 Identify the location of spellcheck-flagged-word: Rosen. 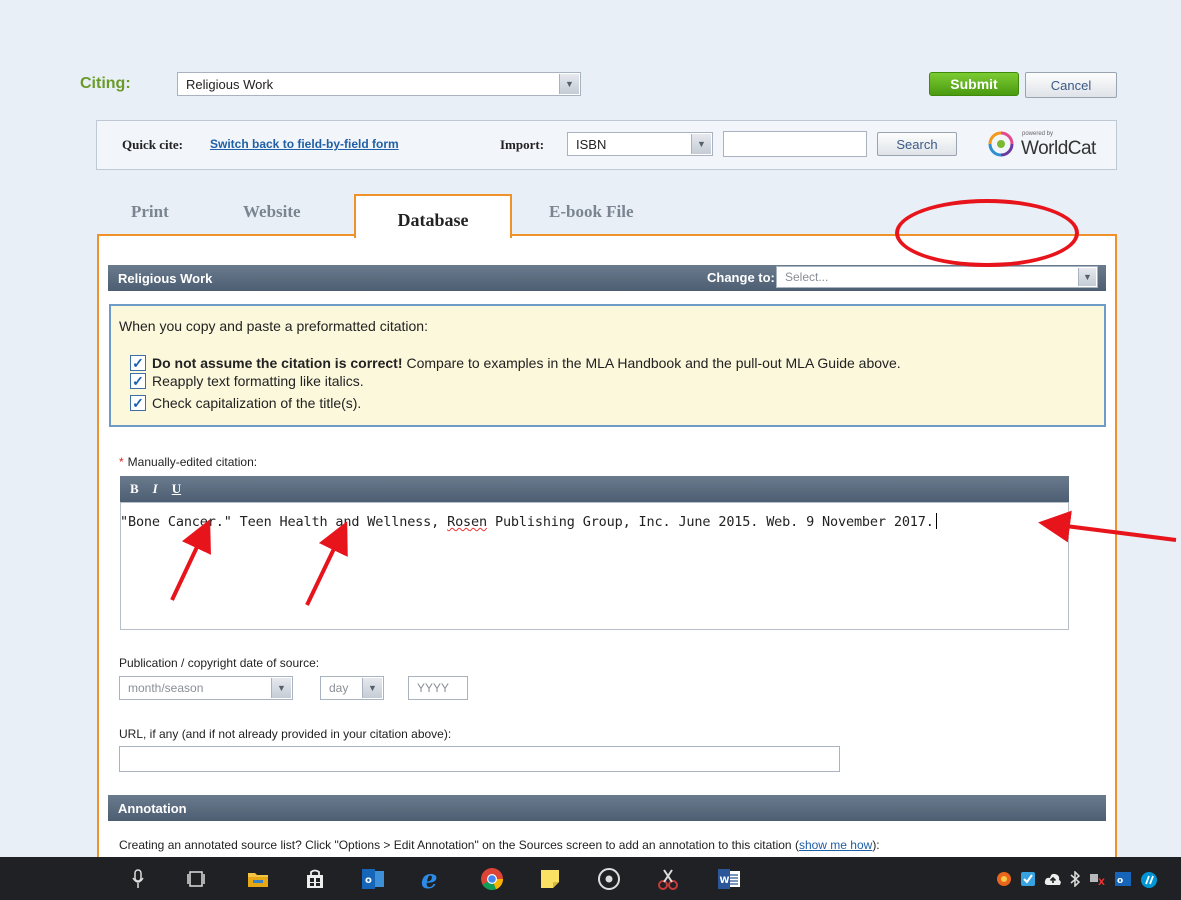
(467, 522).